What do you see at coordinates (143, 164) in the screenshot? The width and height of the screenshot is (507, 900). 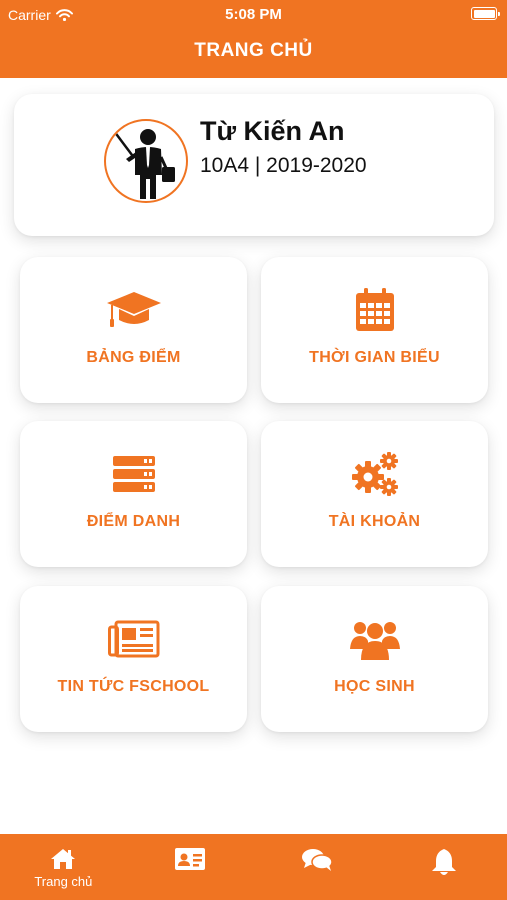 I see `teacher-icon` at bounding box center [143, 164].